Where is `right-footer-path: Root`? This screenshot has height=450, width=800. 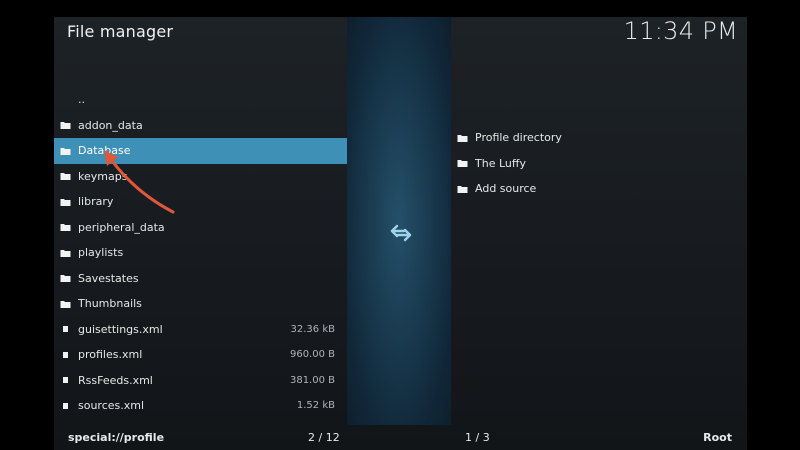 right-footer-path: Root is located at coordinates (717, 437).